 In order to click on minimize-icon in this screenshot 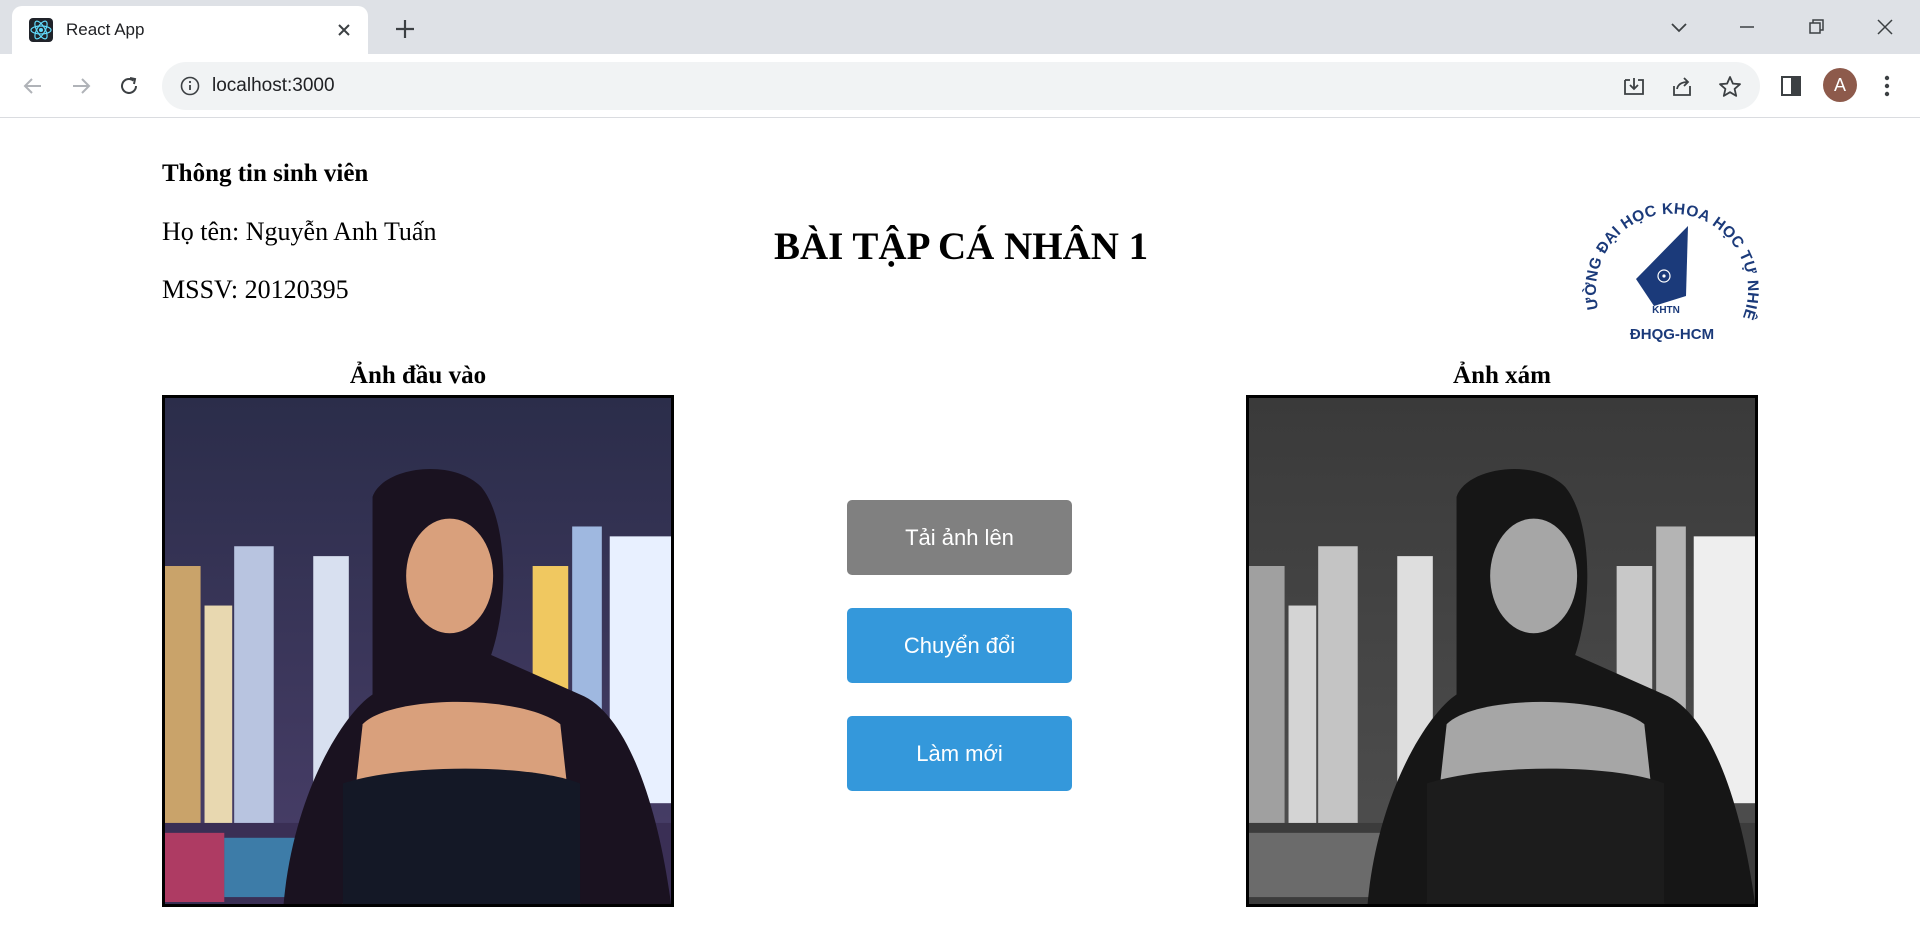, I will do `click(1747, 27)`.